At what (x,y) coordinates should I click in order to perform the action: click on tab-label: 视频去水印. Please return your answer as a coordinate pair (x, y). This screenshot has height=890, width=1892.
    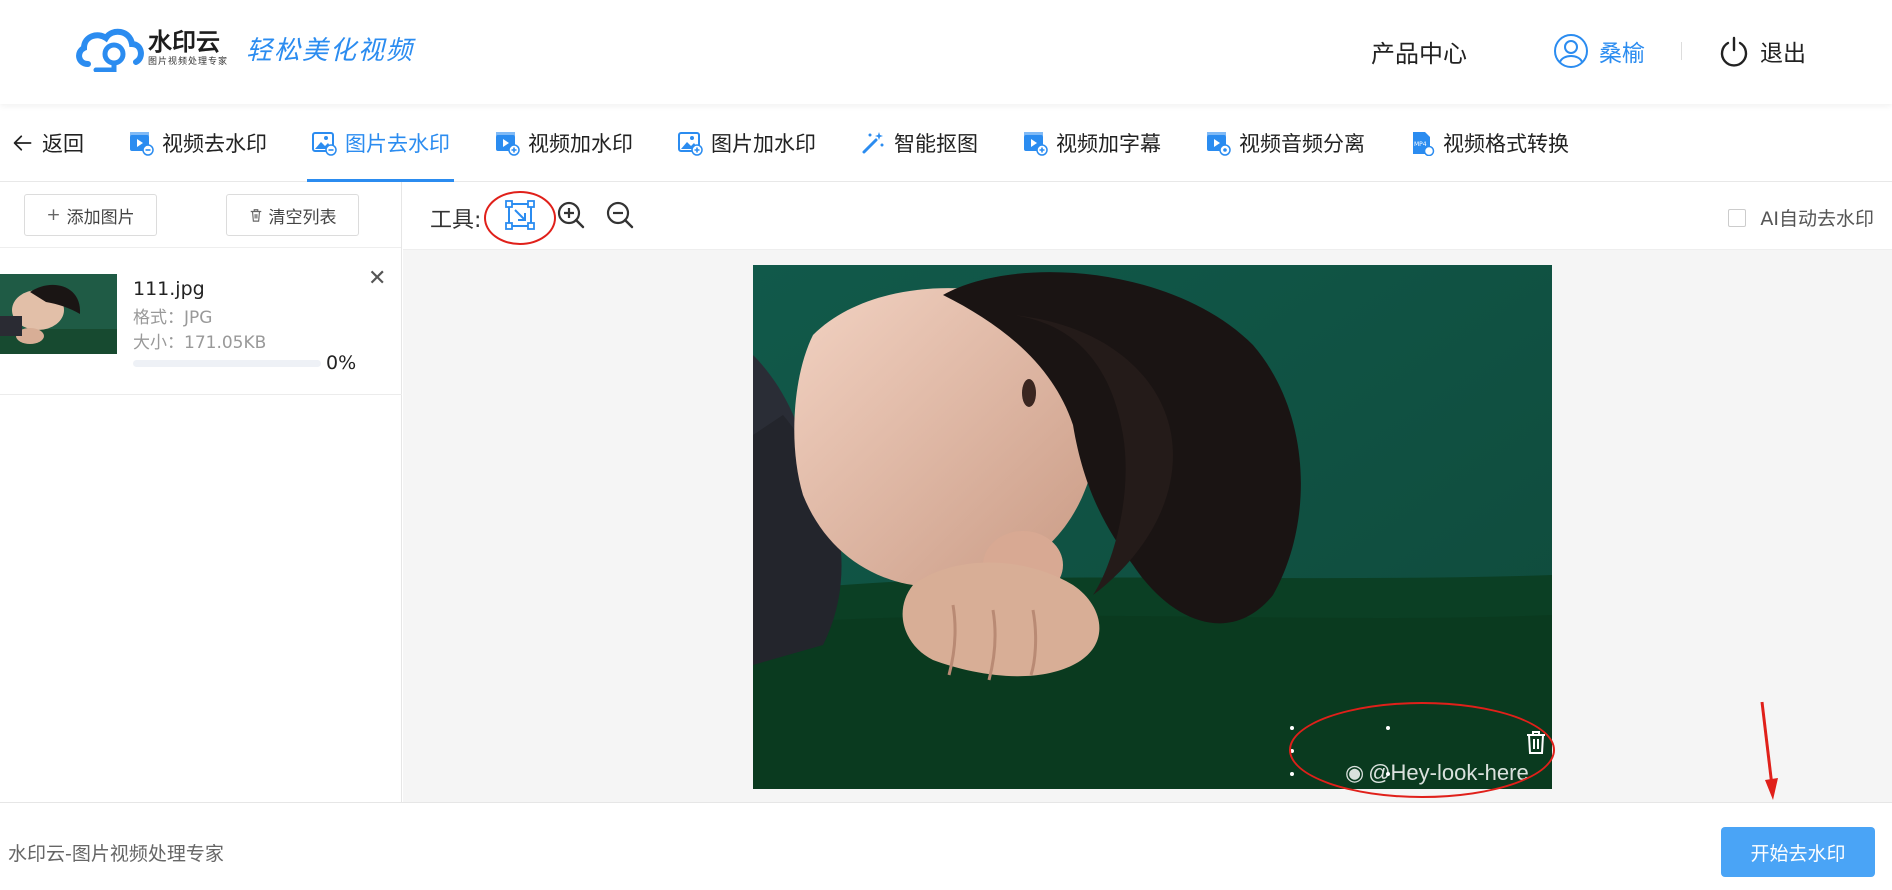
    Looking at the image, I should click on (214, 143).